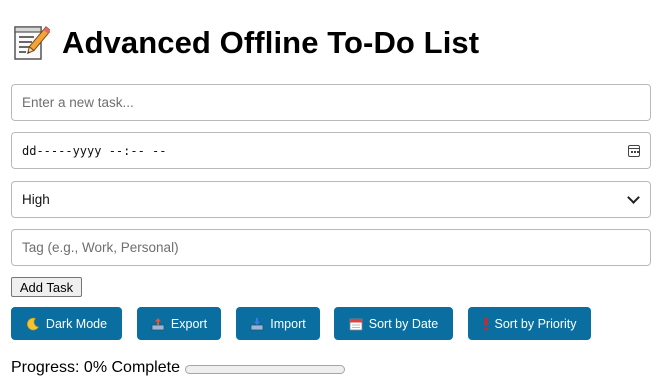 The height and width of the screenshot is (387, 669). I want to click on dark-mode-label: Dark Mode, so click(76, 323).